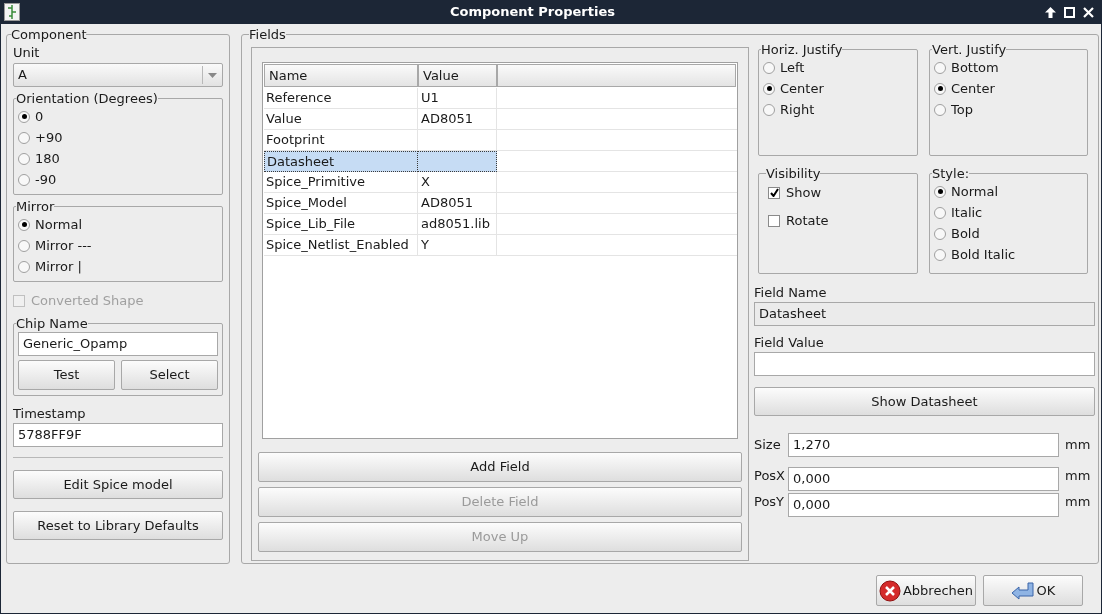  I want to click on group-title: Style:, so click(951, 173).